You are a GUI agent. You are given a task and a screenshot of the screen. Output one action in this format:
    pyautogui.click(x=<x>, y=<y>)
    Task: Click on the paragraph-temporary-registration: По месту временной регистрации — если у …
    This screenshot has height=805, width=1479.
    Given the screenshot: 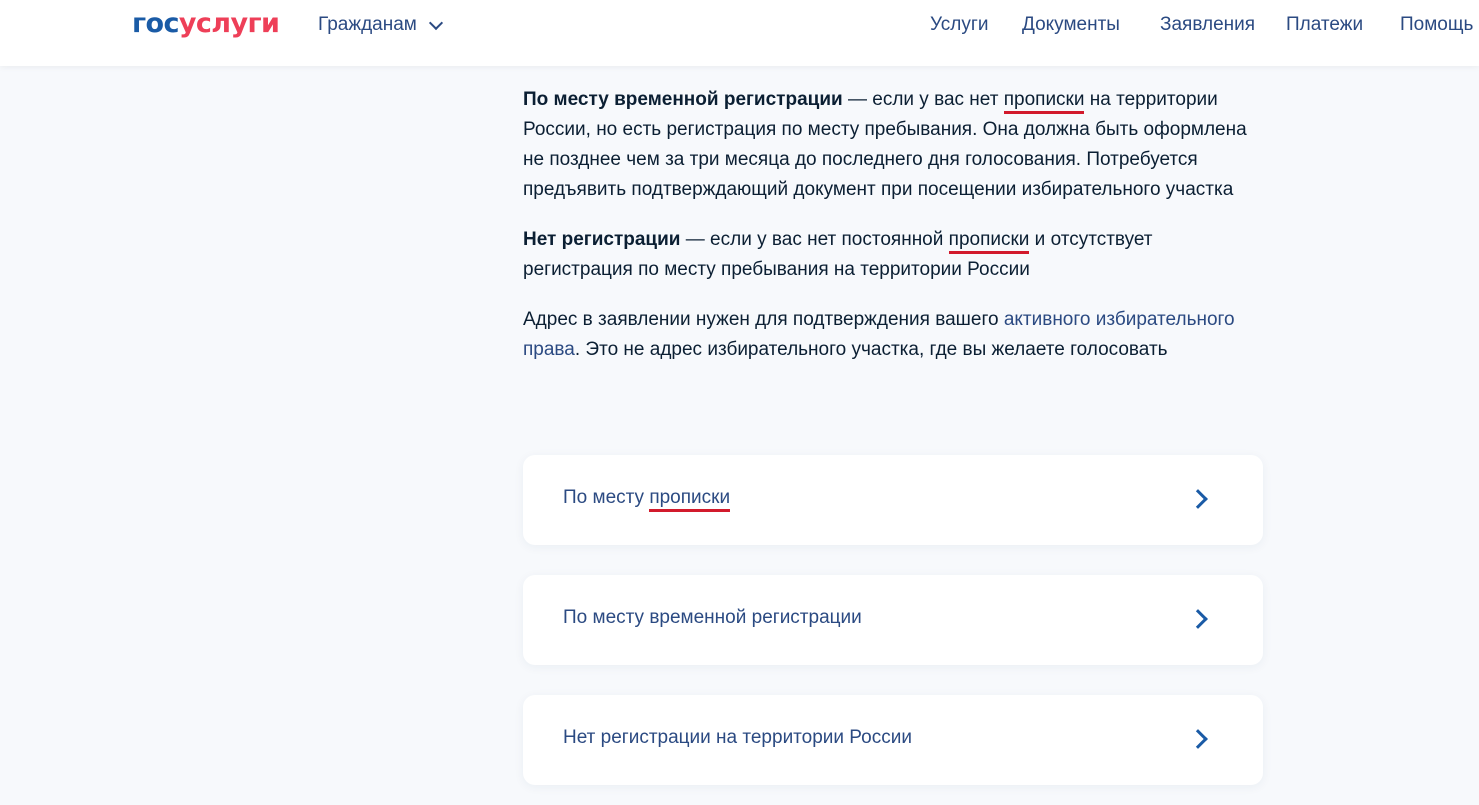 What is the action you would take?
    pyautogui.click(x=893, y=145)
    